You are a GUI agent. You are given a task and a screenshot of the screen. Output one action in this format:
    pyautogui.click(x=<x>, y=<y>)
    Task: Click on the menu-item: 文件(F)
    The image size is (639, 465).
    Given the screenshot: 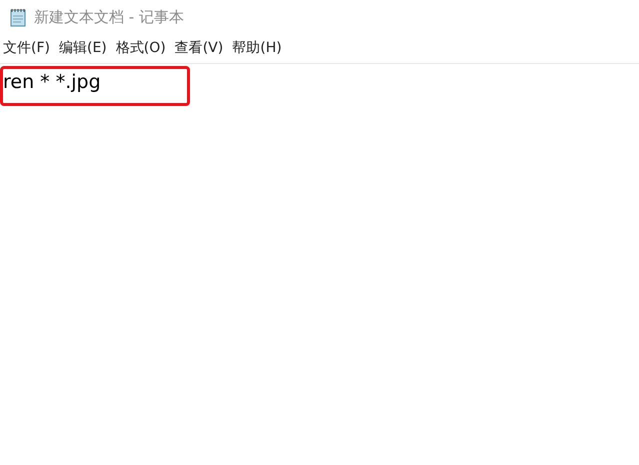 What is the action you would take?
    pyautogui.click(x=26, y=48)
    